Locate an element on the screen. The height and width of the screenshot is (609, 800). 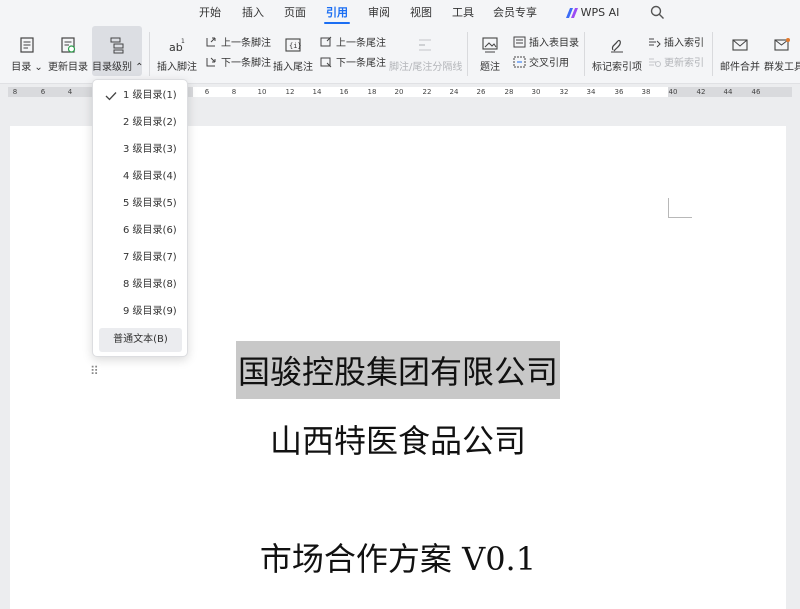
caption-button: 题注 is located at coordinates (490, 51).